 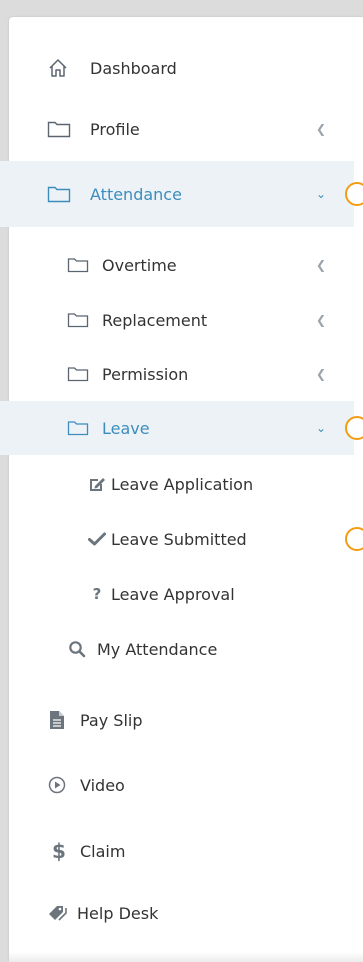 I want to click on sidebar-item-dashboard: Dashboard, so click(x=177, y=68).